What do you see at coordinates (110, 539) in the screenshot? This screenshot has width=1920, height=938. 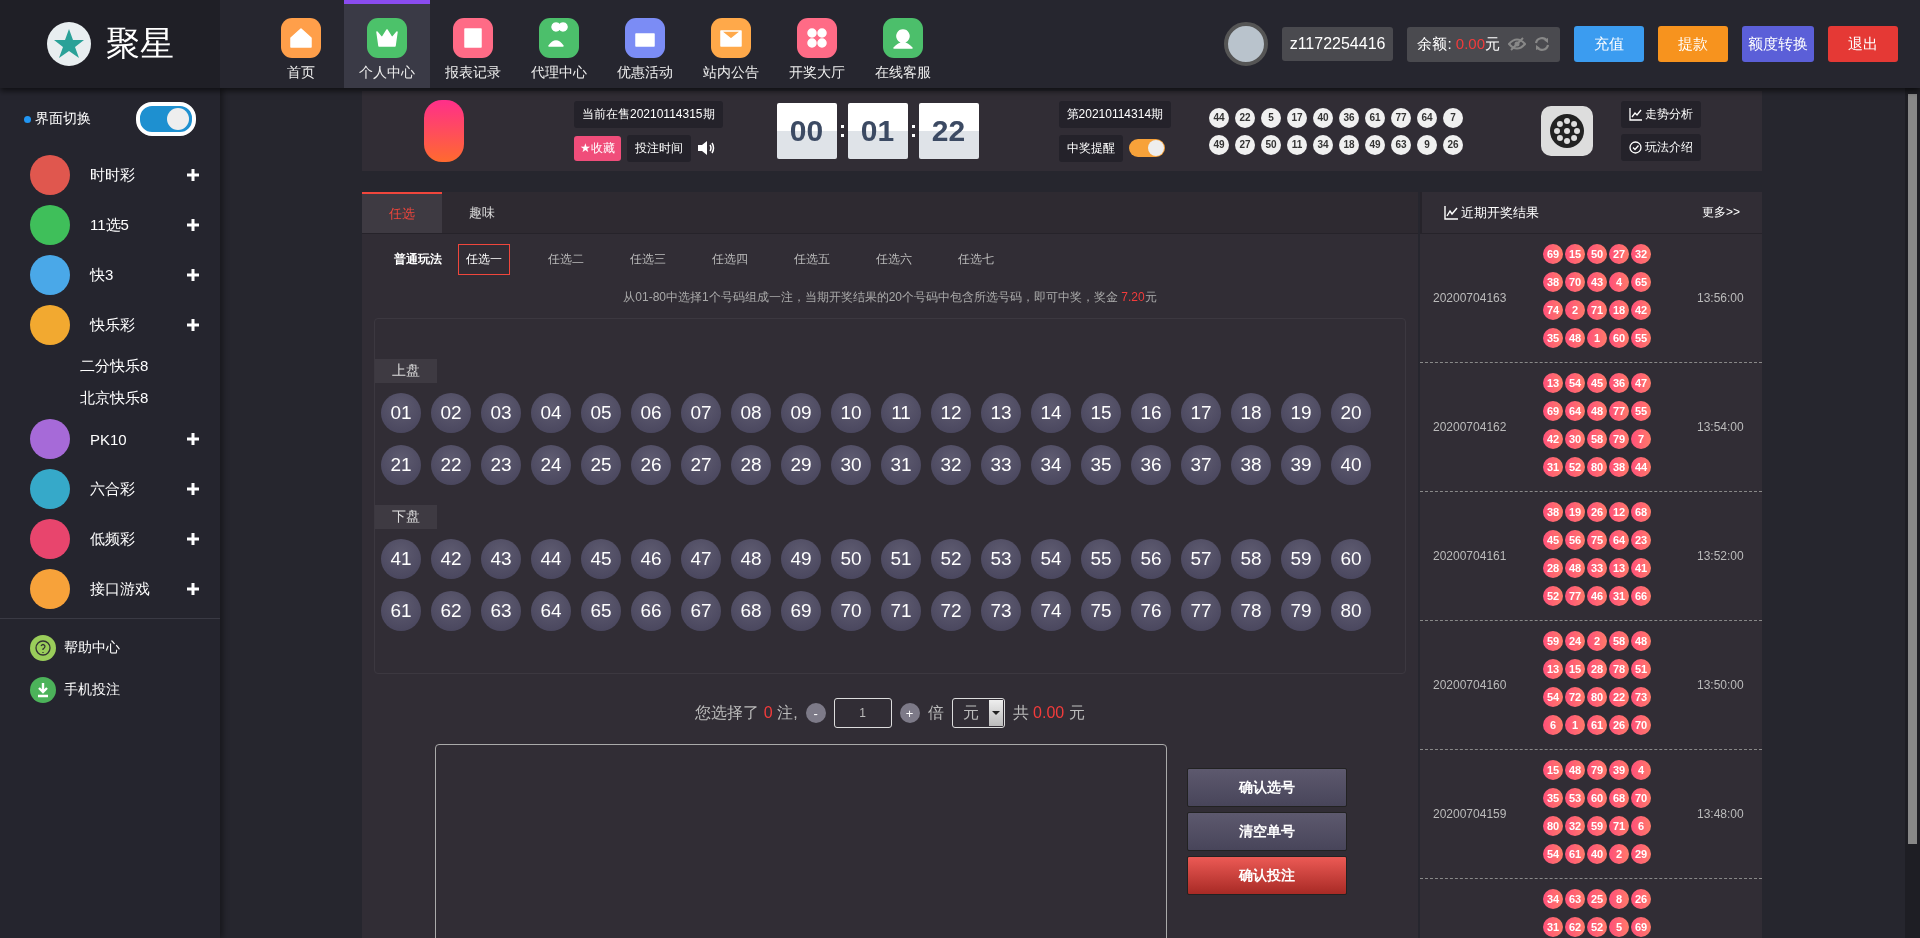 I see `lottery-menu-item: 低频彩` at bounding box center [110, 539].